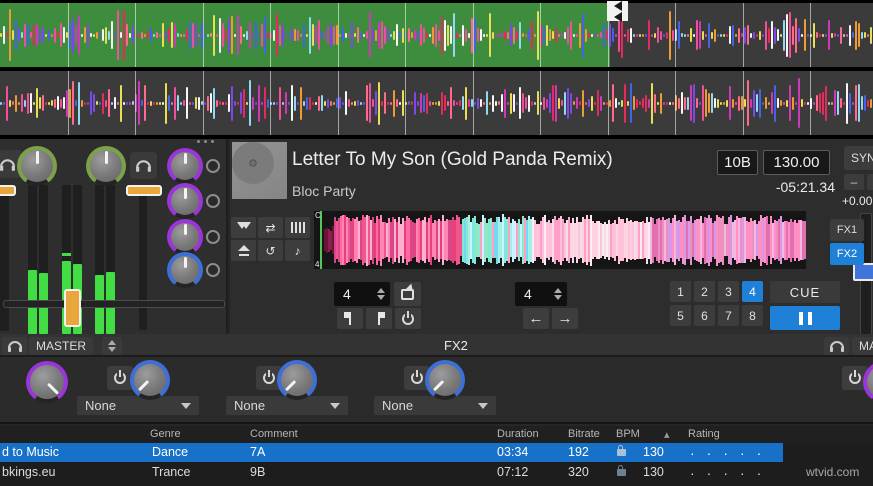 Image resolution: width=873 pixels, height=486 pixels. What do you see at coordinates (185, 237) in the screenshot?
I see `eq-low-knob` at bounding box center [185, 237].